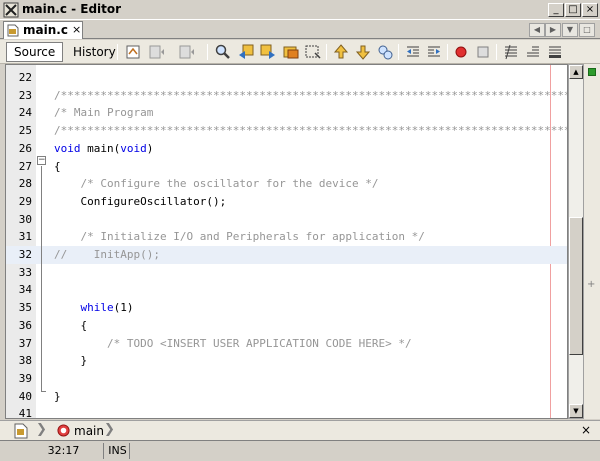 This screenshot has height=461, width=600. What do you see at coordinates (21, 431) in the screenshot?
I see `source-file-icon` at bounding box center [21, 431].